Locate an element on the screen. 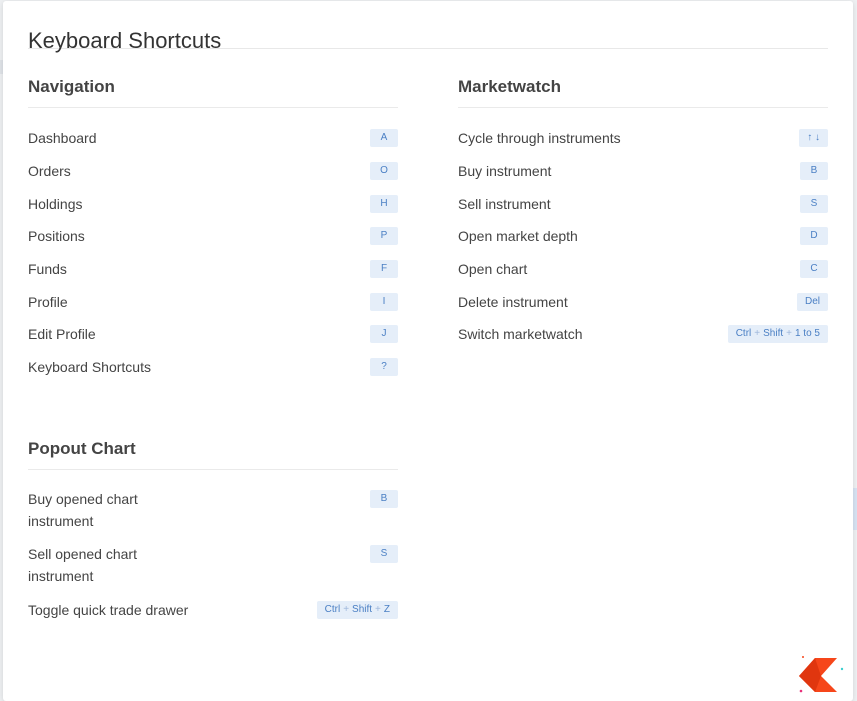  shortcut-row: Sell instrument S is located at coordinates (643, 203).